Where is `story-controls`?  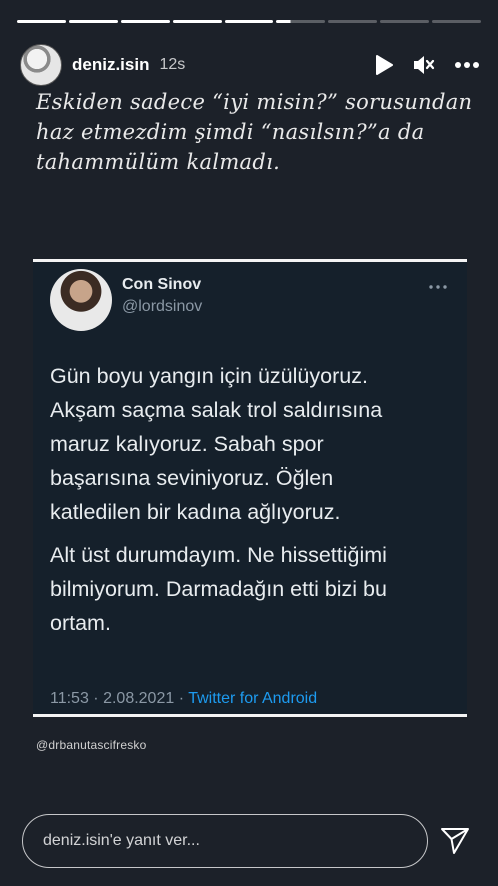
story-controls is located at coordinates (427, 65).